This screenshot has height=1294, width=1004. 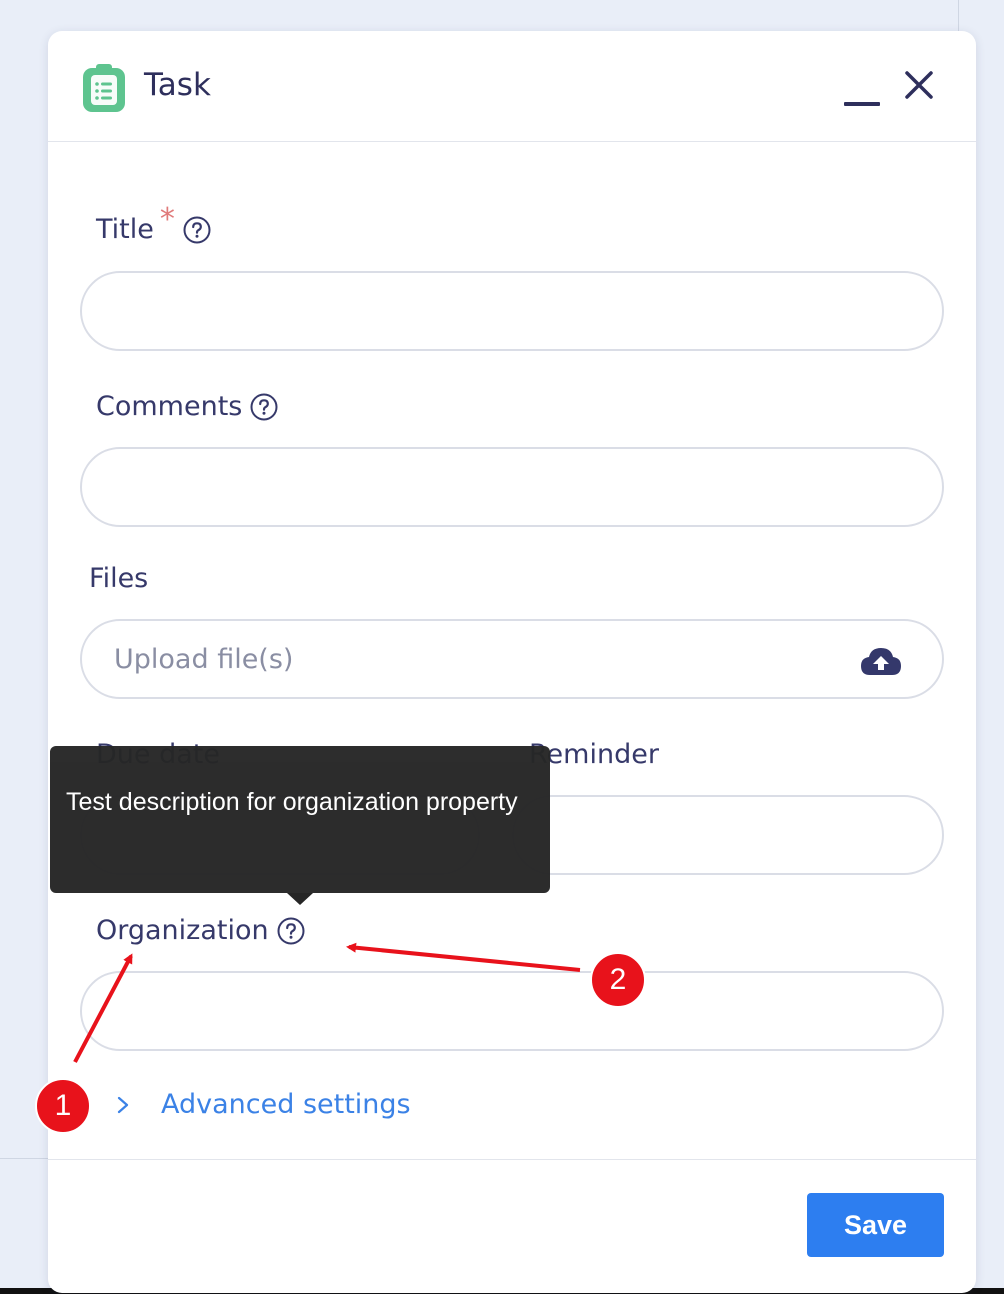 I want to click on files-label-row: Files, so click(x=118, y=578).